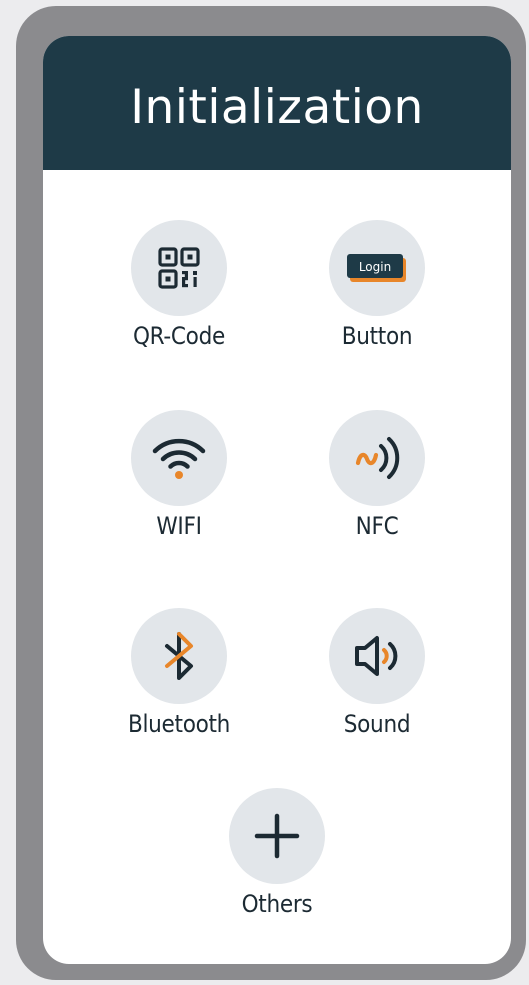 This screenshot has height=985, width=529. I want to click on qr-code-icon, so click(179, 268).